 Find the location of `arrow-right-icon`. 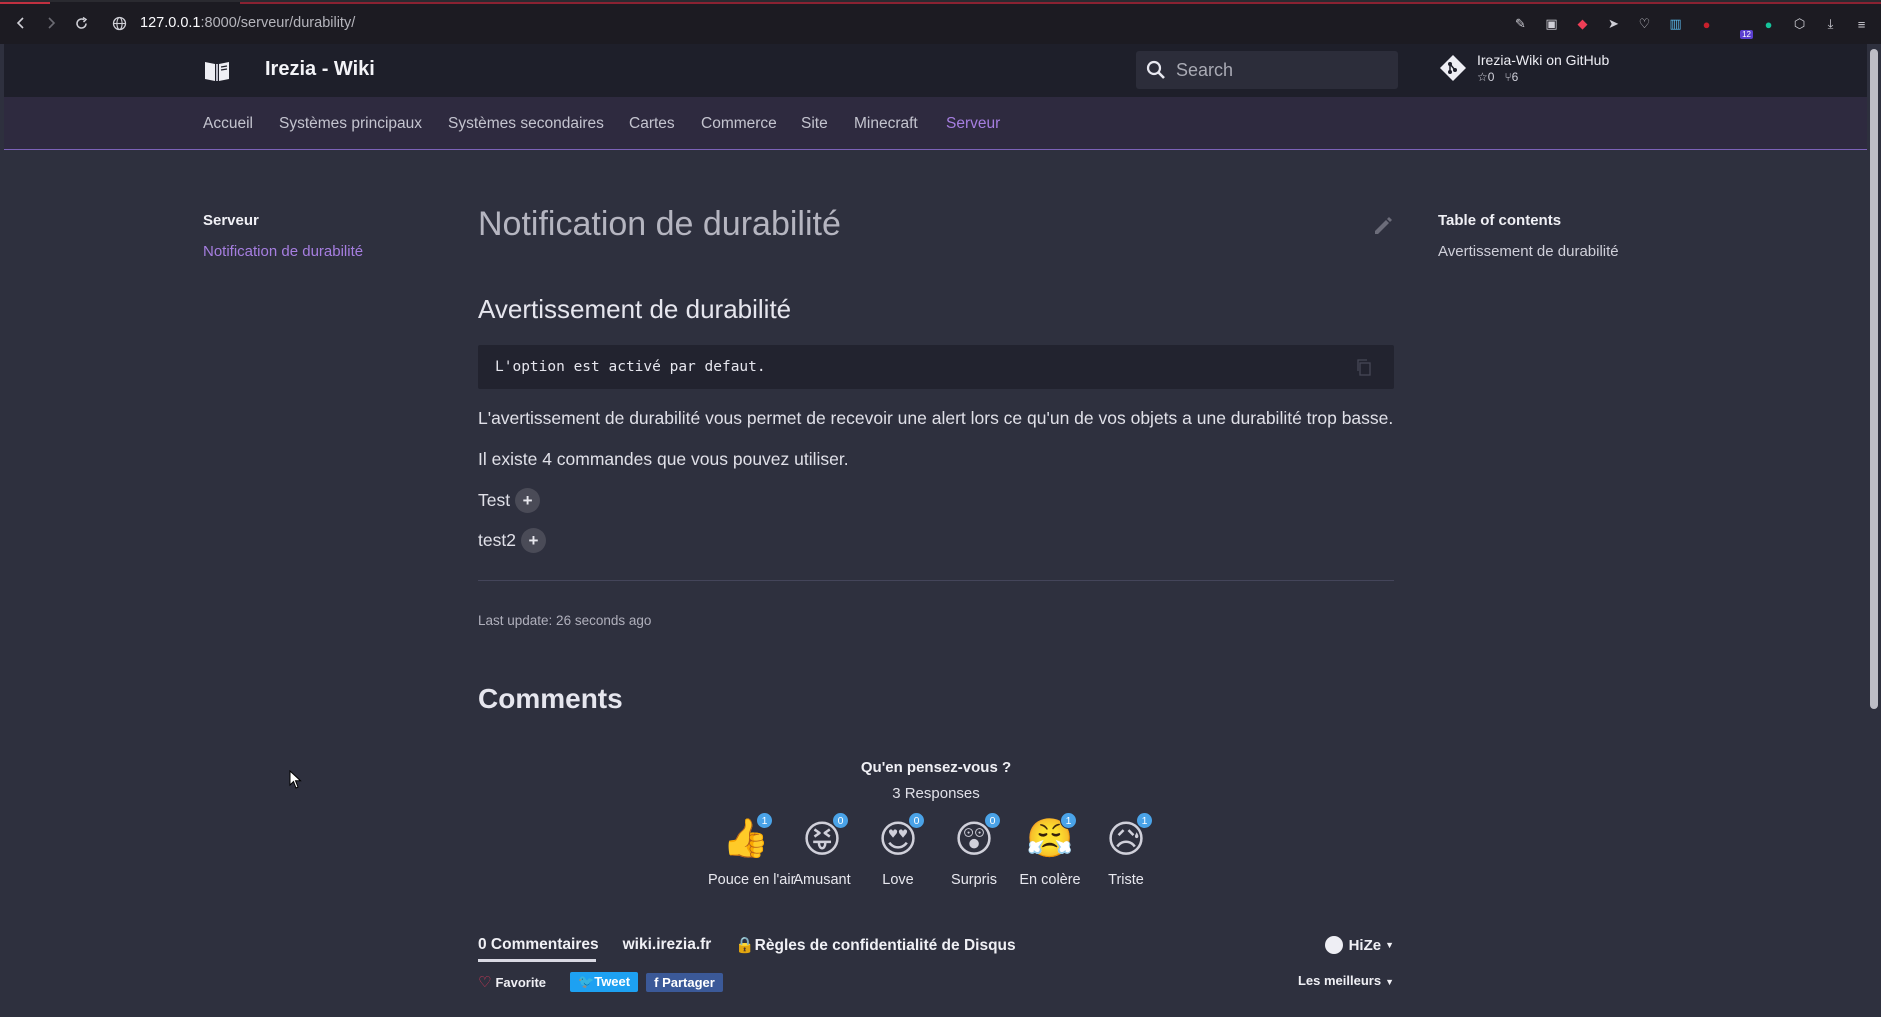

arrow-right-icon is located at coordinates (52, 23).